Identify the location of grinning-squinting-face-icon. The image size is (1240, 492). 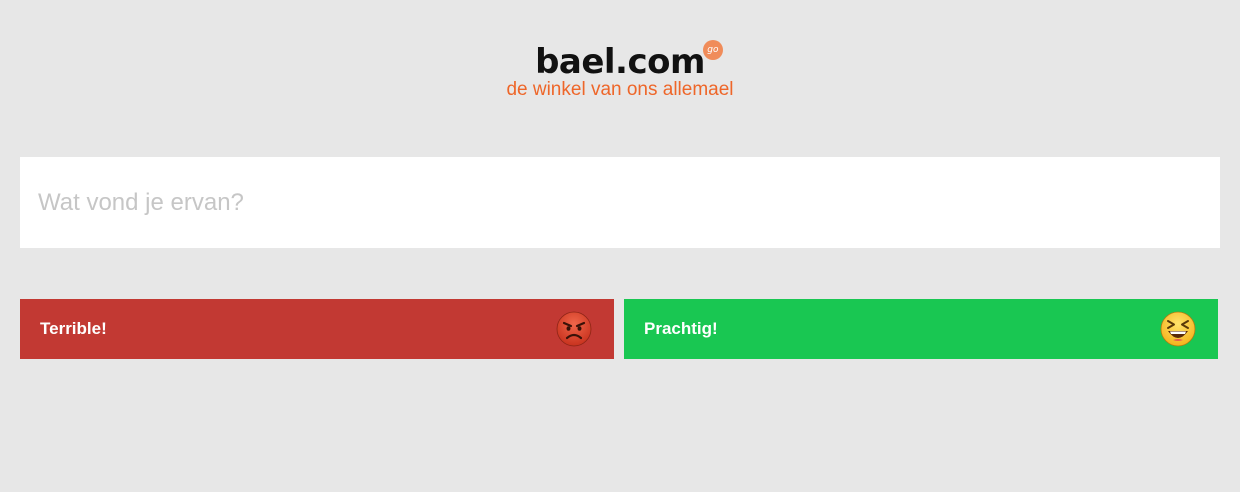
(1178, 329).